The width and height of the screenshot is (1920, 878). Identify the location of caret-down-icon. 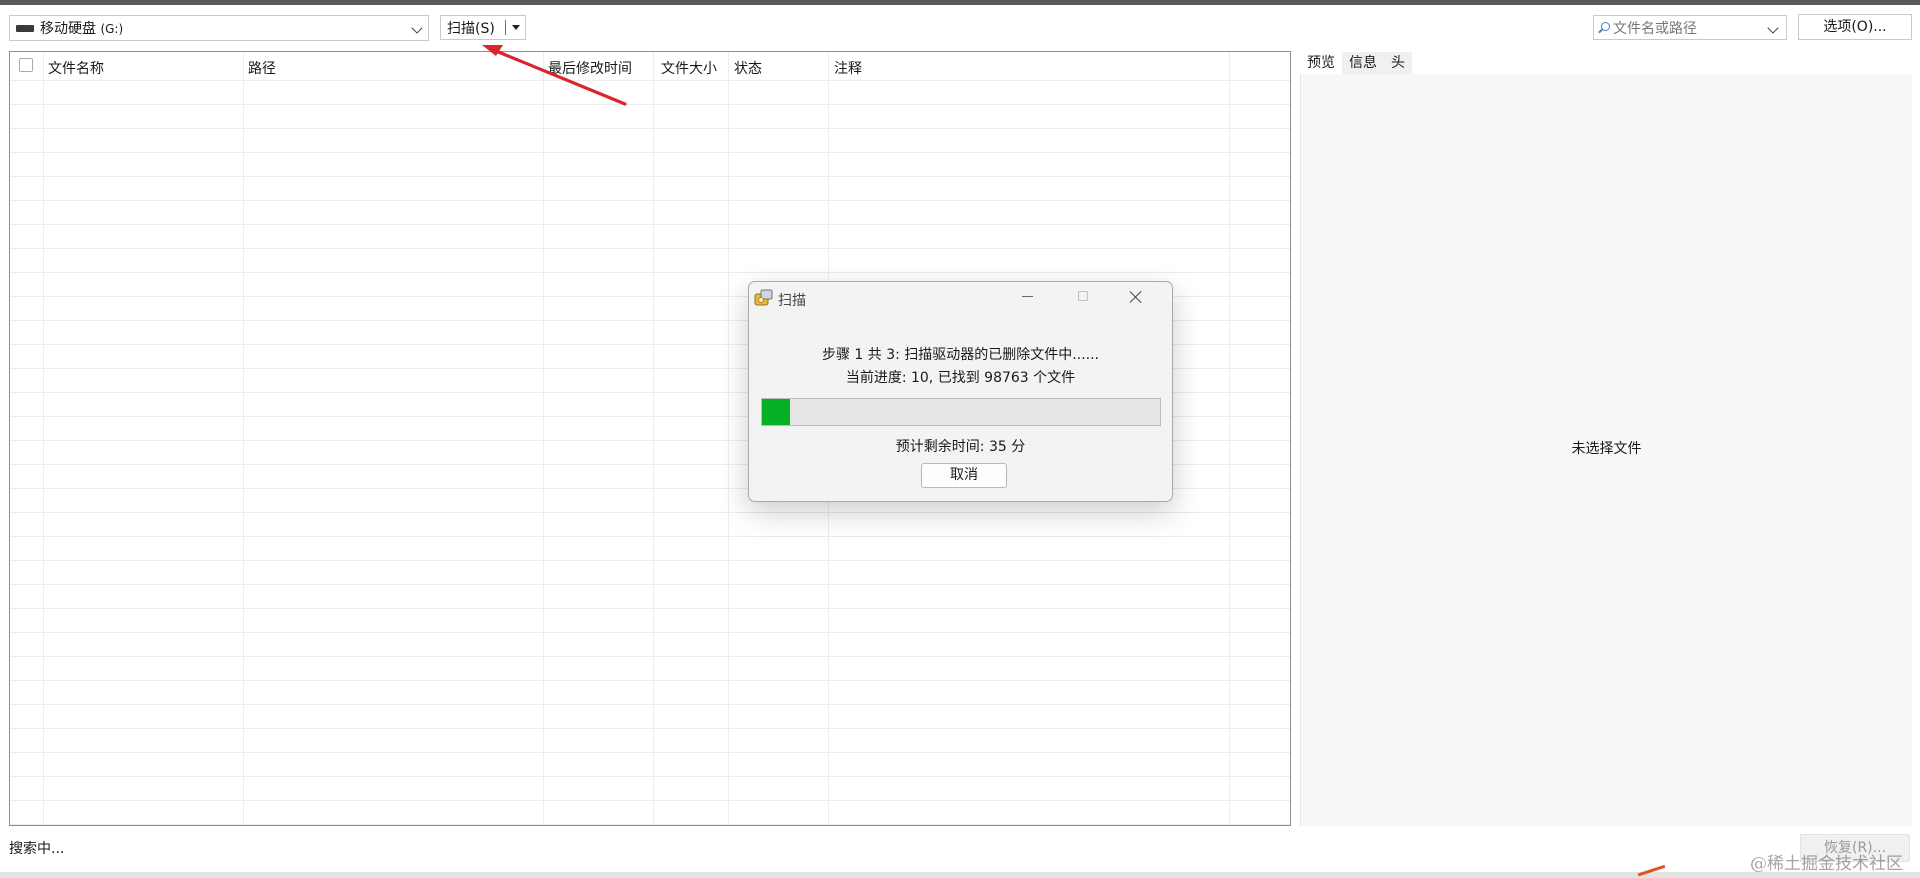
(515, 27).